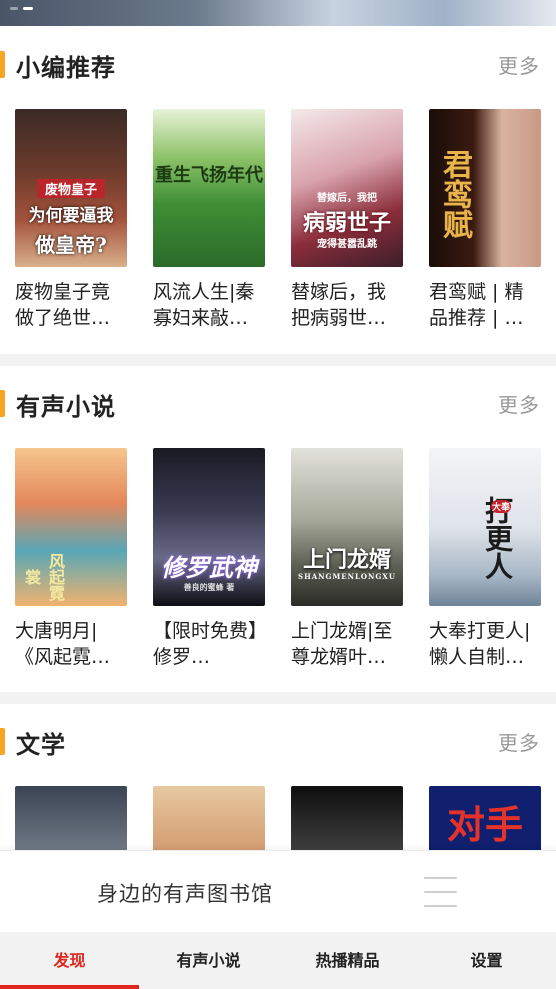 This screenshot has height=989, width=556. What do you see at coordinates (71, 245) in the screenshot?
I see `cover-title: 做皇帝?` at bounding box center [71, 245].